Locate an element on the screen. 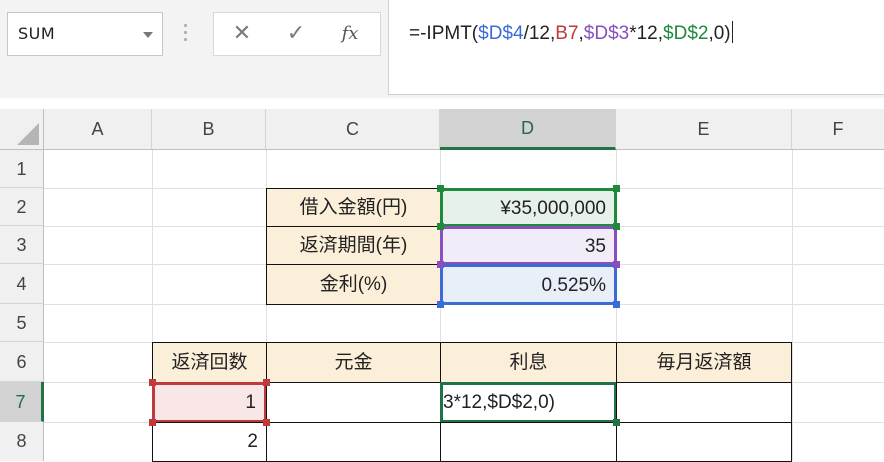 Image resolution: width=884 pixels, height=462 pixels. name-box-value: SUM is located at coordinates (36, 33).